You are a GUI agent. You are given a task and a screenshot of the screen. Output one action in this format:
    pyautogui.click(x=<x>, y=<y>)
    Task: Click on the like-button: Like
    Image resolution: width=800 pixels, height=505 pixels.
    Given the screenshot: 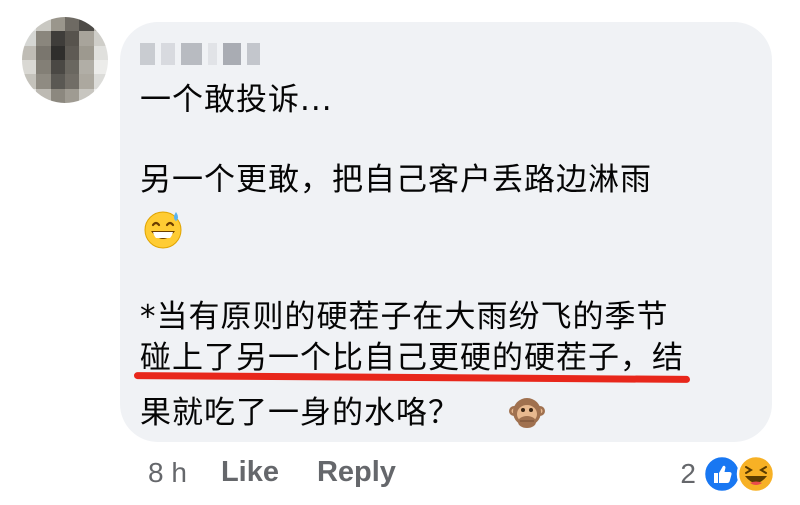 What is the action you would take?
    pyautogui.click(x=250, y=472)
    